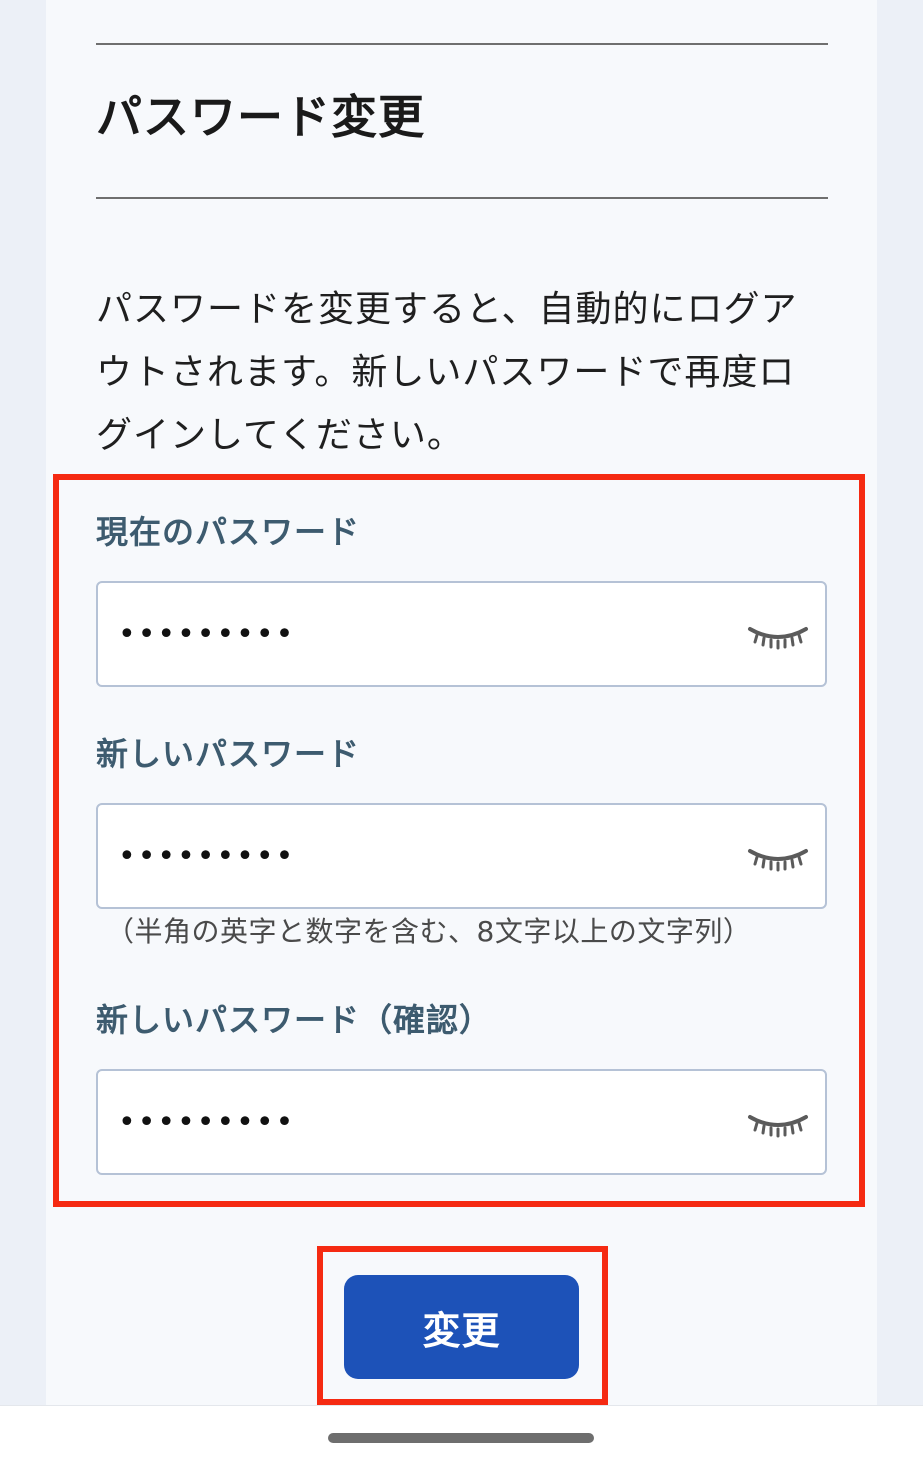 The width and height of the screenshot is (923, 1463). What do you see at coordinates (418, 856) in the screenshot?
I see `new-password-input` at bounding box center [418, 856].